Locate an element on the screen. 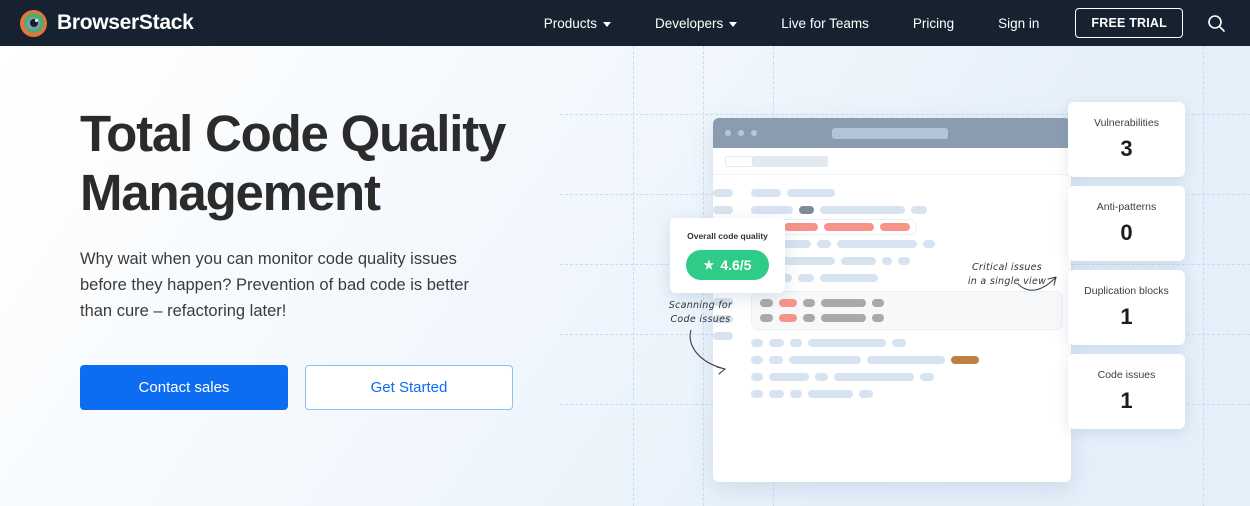 This screenshot has width=1250, height=506. overall-code-quality-card: Overall code quality ★ 4.6/5 is located at coordinates (727, 255).